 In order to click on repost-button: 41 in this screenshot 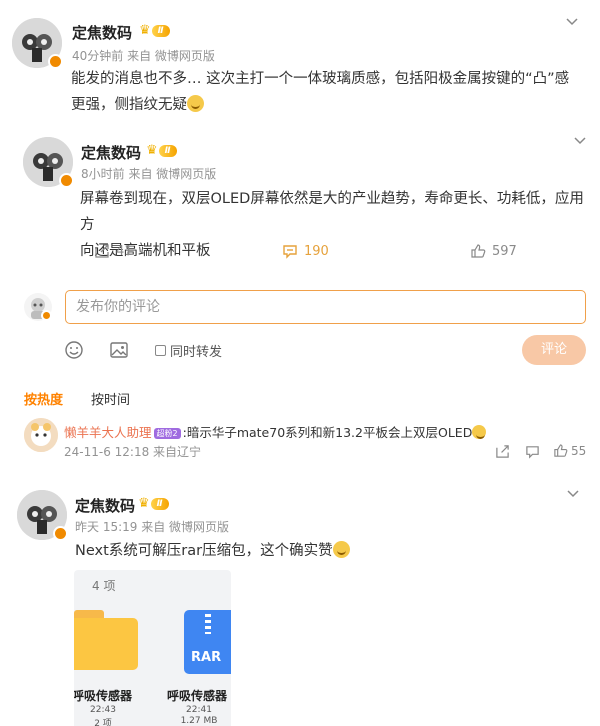, I will do `click(113, 251)`.